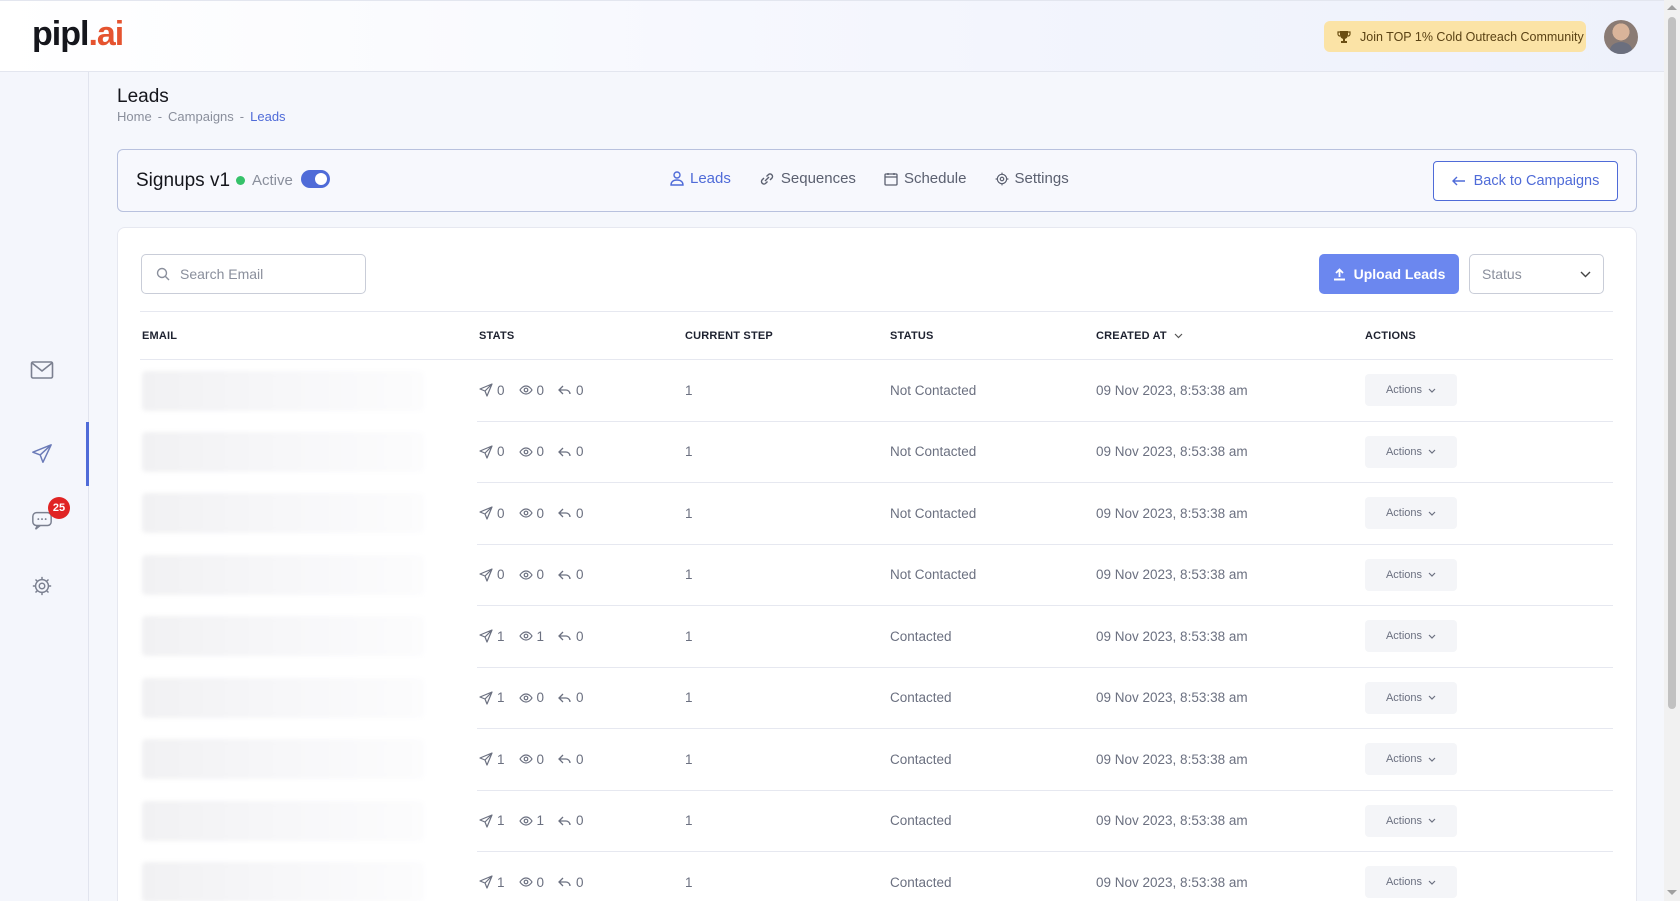 This screenshot has height=901, width=1680. What do you see at coordinates (891, 179) in the screenshot?
I see `calendar-icon` at bounding box center [891, 179].